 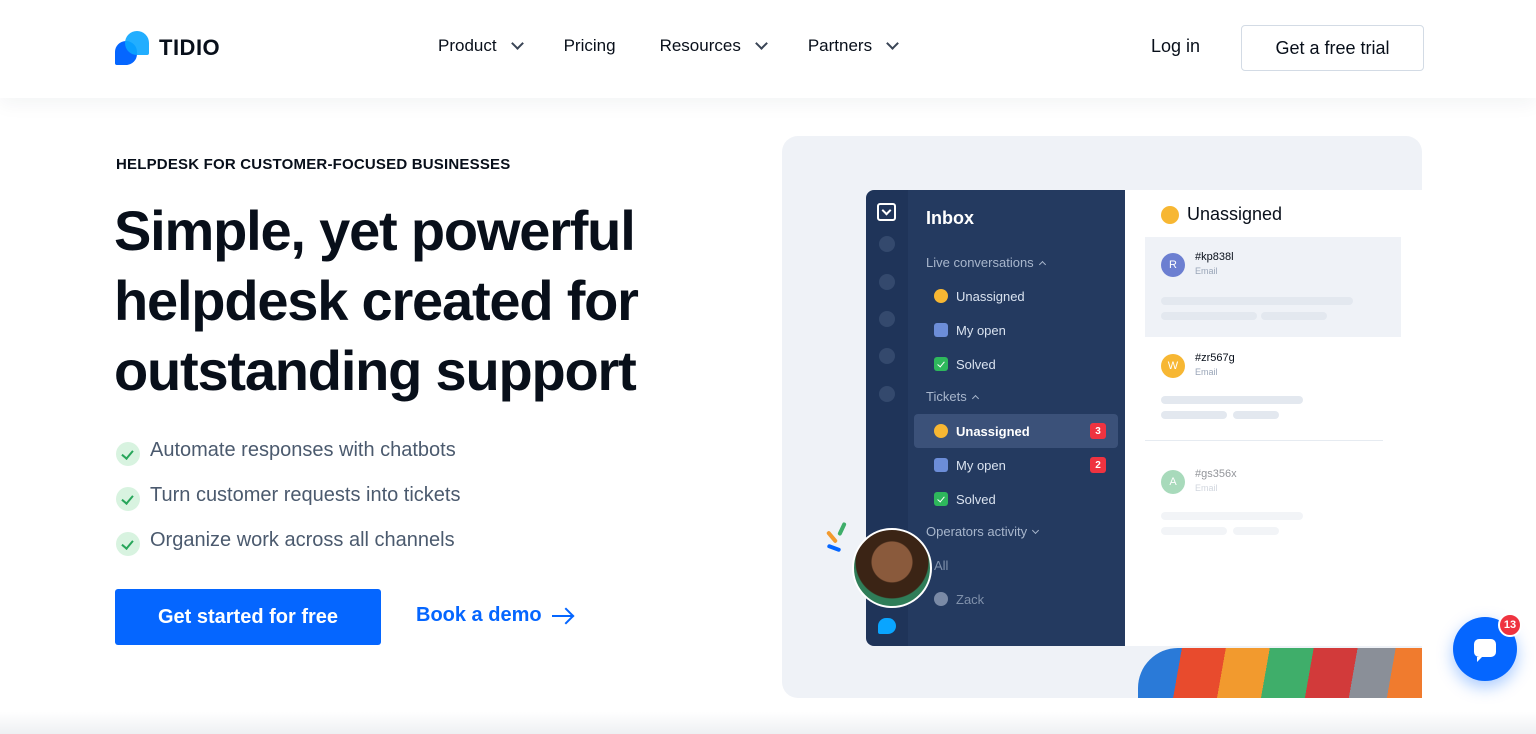 I want to click on list-title: Unassigned, so click(x=1221, y=214).